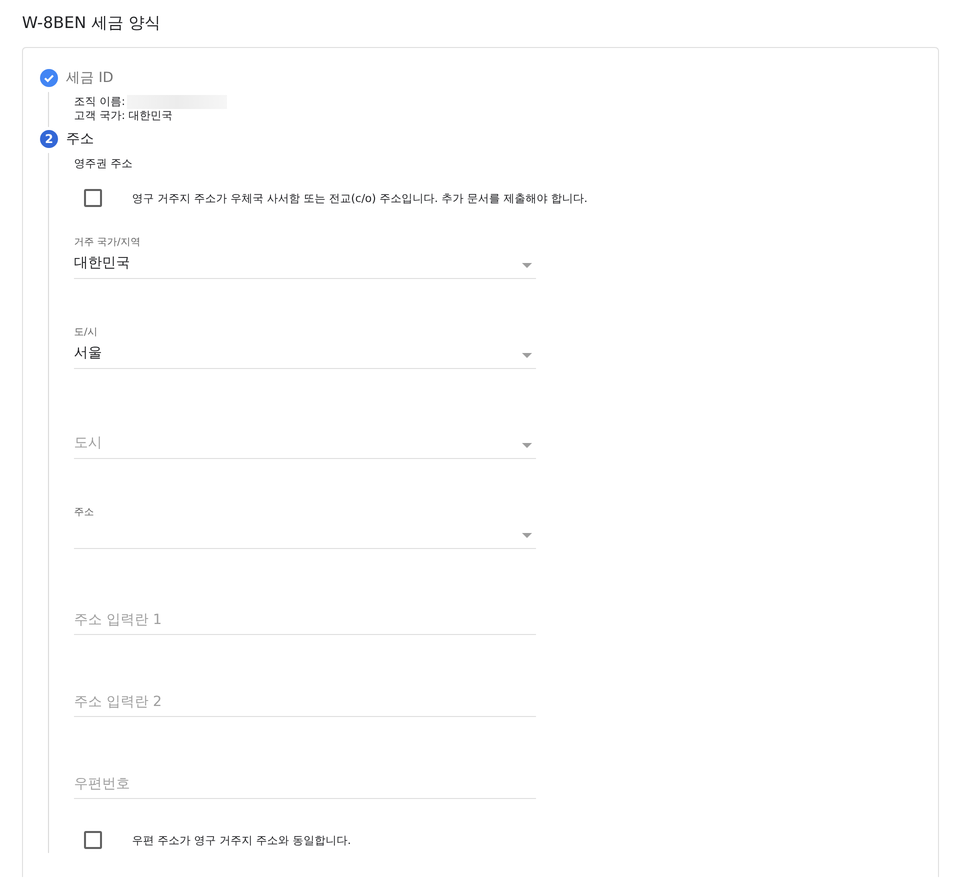 Image resolution: width=966 pixels, height=879 pixels. Describe the element at coordinates (305, 347) in the screenshot. I see `dropdown-field: 도/시 서울` at that location.